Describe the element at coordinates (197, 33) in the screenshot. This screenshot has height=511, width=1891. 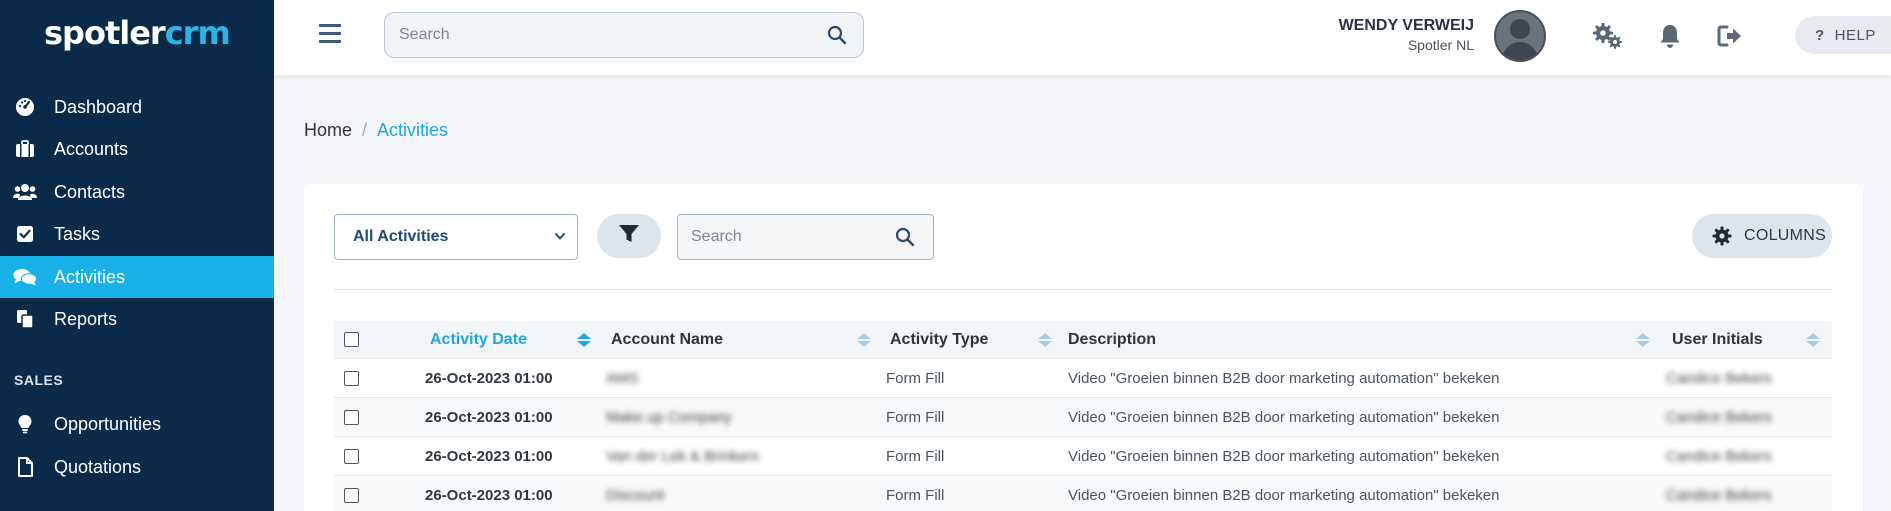
I see `logo-text-crm: crm` at that location.